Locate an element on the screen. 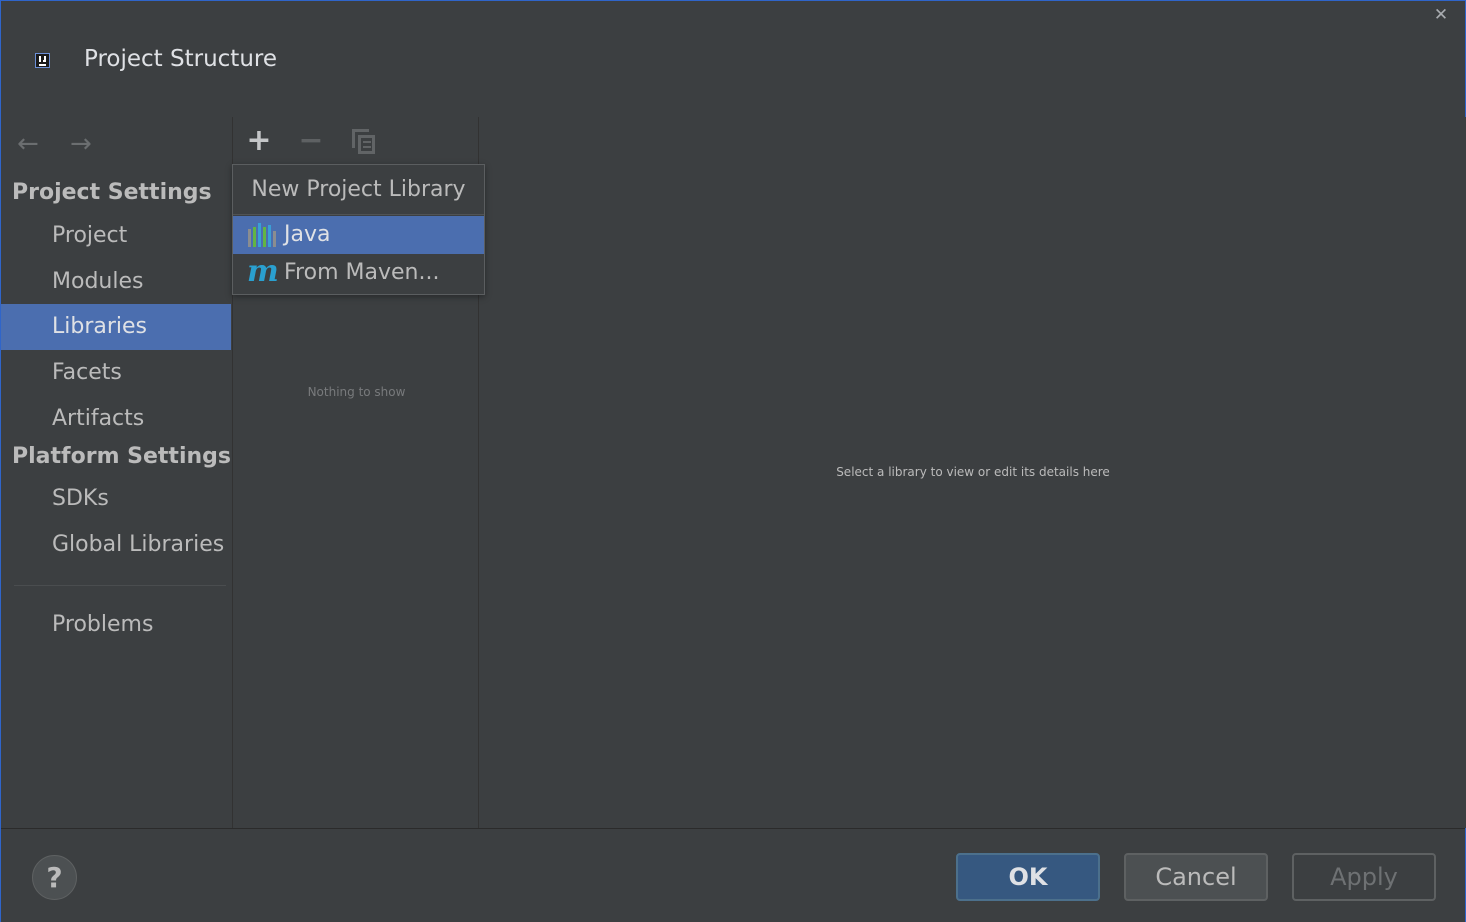  remove-icon: − is located at coordinates (311, 141).